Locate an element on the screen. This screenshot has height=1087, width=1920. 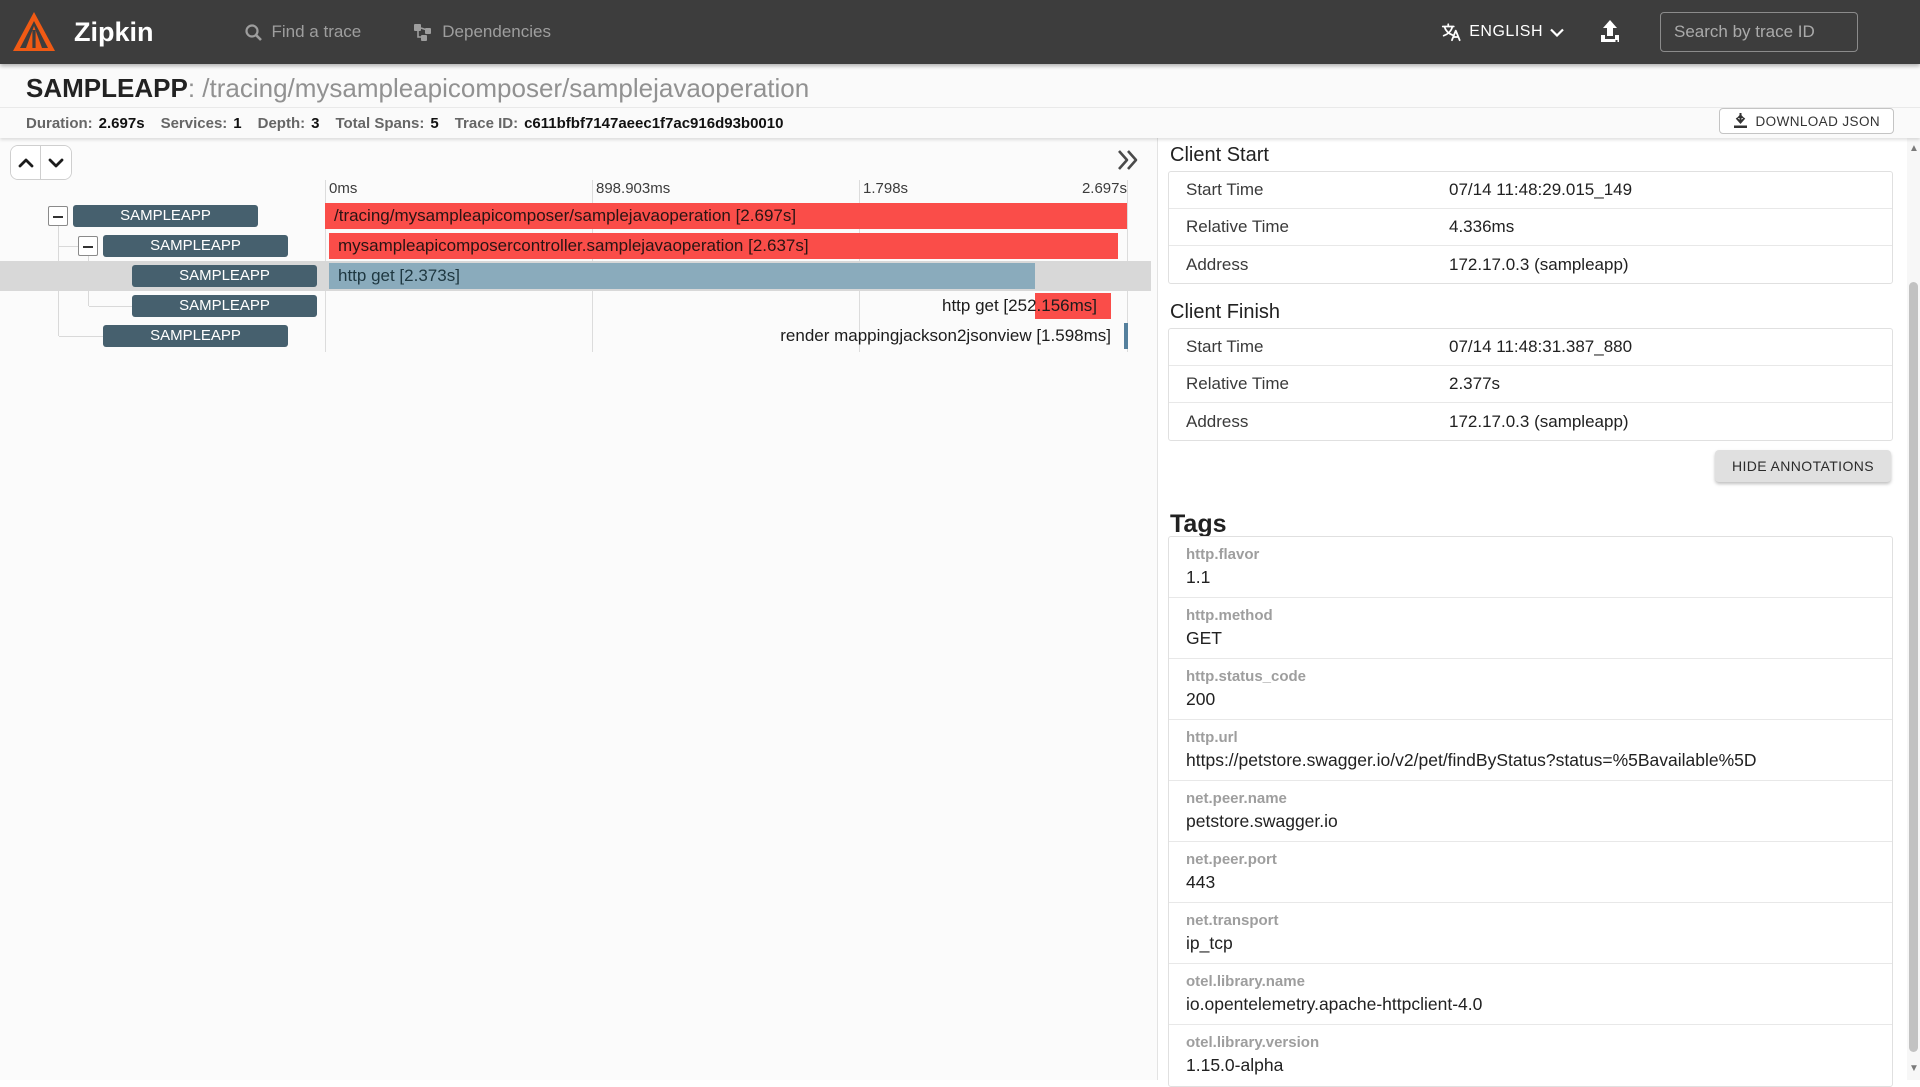
tag-key: net.transport is located at coordinates (1232, 920).